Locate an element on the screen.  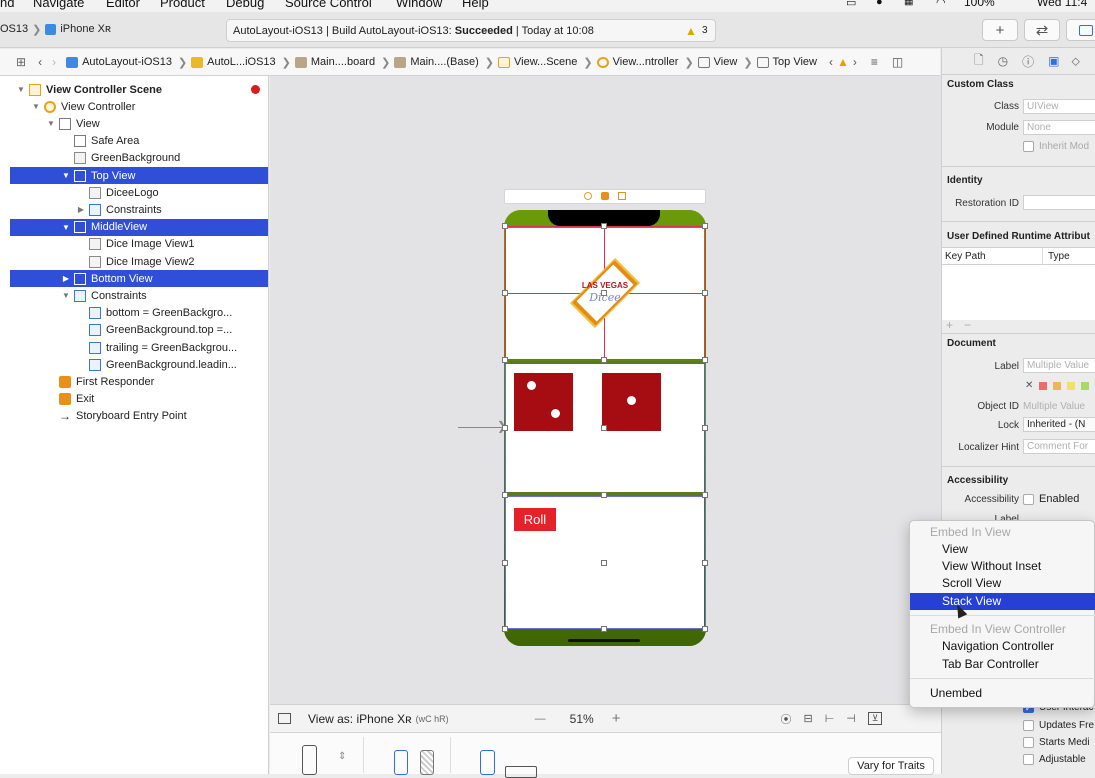
outline-row: ▼ Top View is located at coordinates (139, 175).